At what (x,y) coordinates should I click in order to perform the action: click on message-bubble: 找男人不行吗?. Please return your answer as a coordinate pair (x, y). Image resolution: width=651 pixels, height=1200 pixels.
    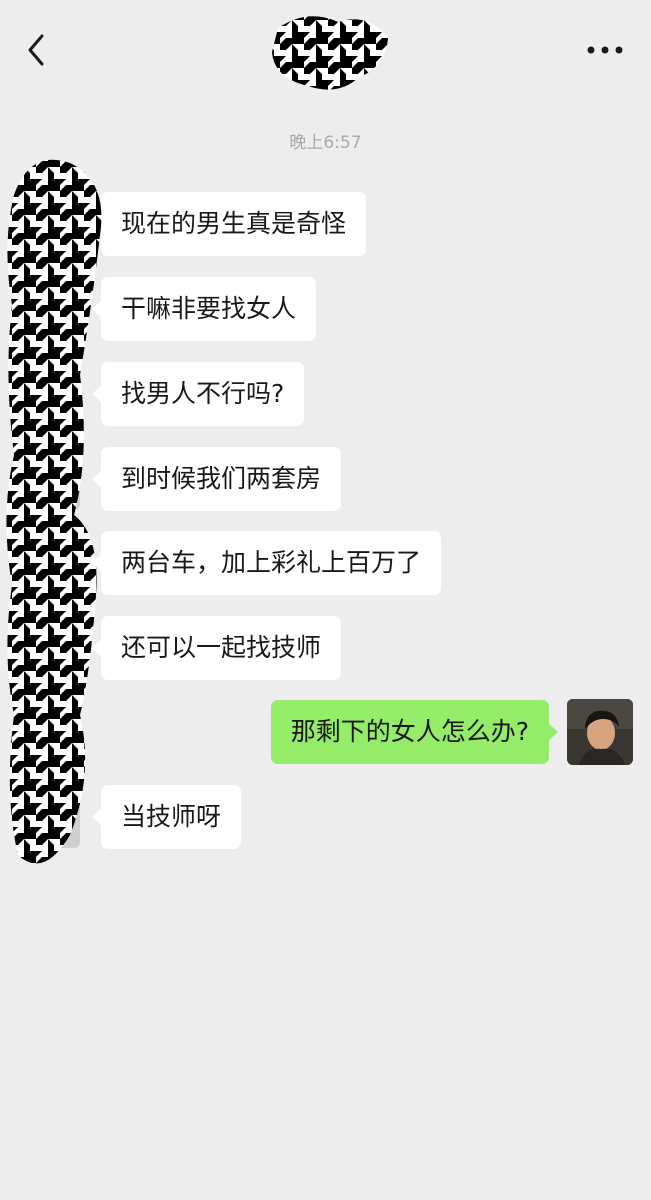
    Looking at the image, I should click on (198, 394).